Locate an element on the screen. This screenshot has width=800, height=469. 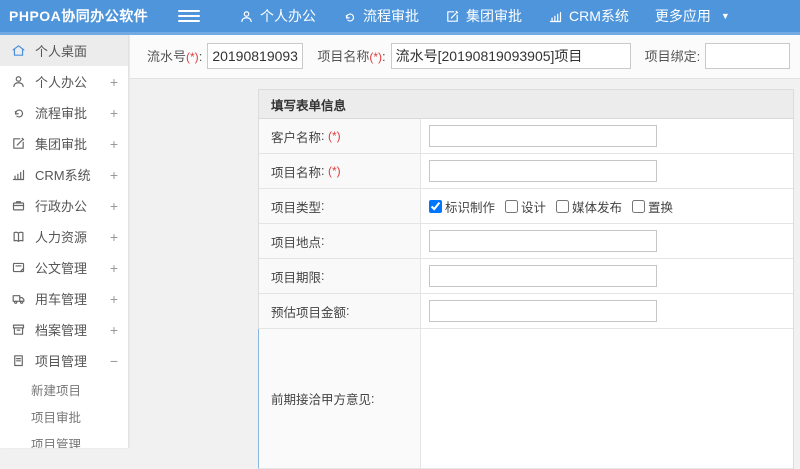
record-field-3: 项目绑定: is located at coordinates (718, 55).